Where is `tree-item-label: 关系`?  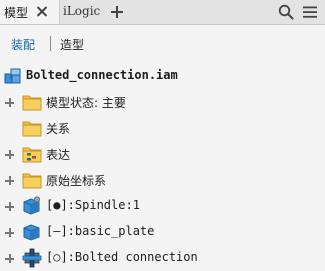 tree-item-label: 关系 is located at coordinates (58, 129).